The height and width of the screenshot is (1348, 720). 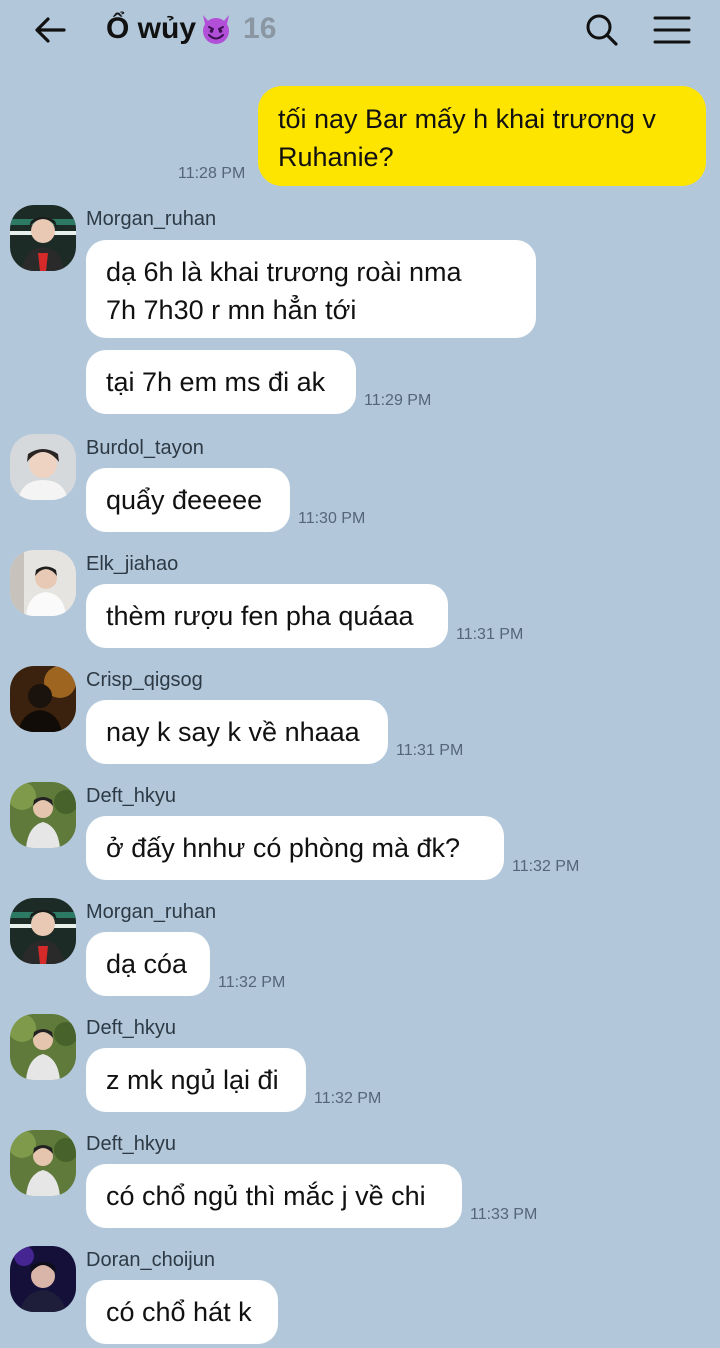 I want to click on incoming-message-bubble: tại 7h em ms đi ak, so click(x=221, y=382).